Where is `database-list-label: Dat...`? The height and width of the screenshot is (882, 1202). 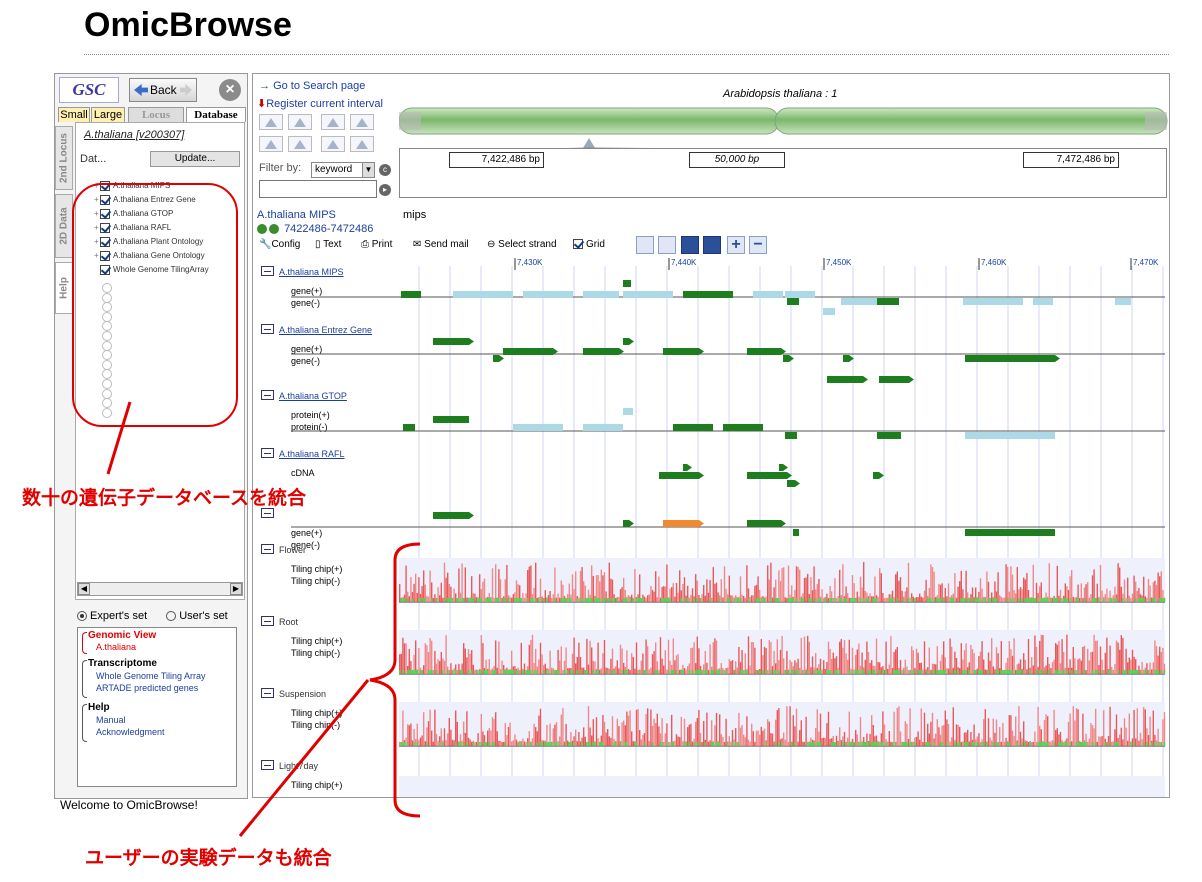 database-list-label: Dat... is located at coordinates (93, 159).